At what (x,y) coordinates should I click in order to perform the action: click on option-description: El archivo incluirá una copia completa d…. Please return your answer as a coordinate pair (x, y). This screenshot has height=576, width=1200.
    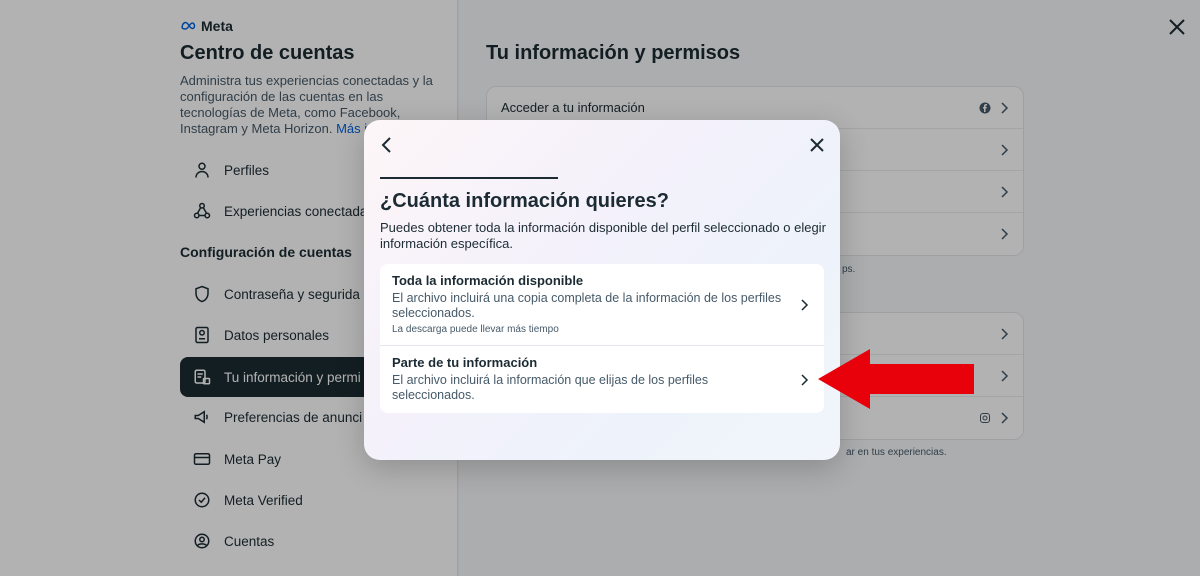
    Looking at the image, I should click on (587, 305).